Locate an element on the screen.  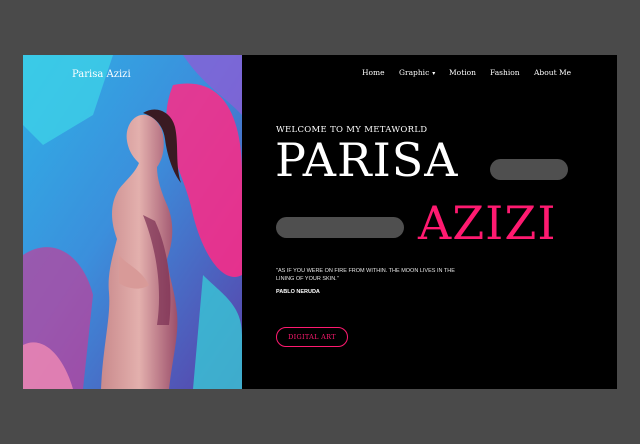
nav-about-me: About Me is located at coordinates (552, 72).